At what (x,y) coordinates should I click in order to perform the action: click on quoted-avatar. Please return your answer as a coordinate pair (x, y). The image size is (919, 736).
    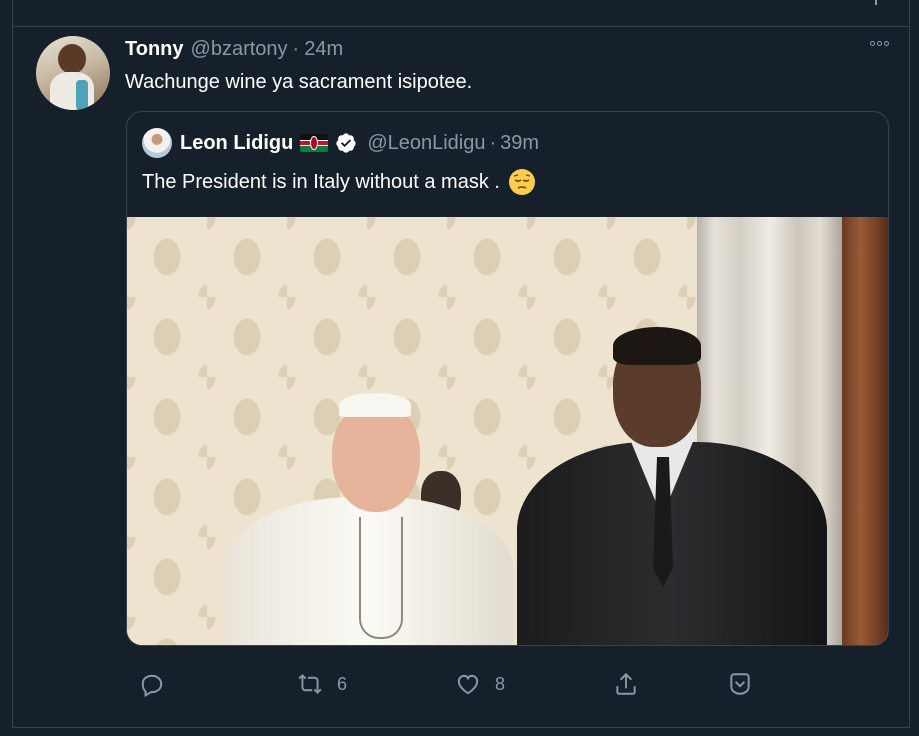
    Looking at the image, I should click on (157, 143).